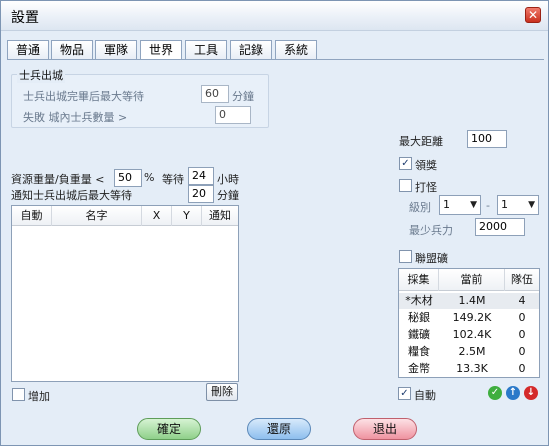  I want to click on notify-wait-label: 通知士兵出城后最大等待, so click(71, 195).